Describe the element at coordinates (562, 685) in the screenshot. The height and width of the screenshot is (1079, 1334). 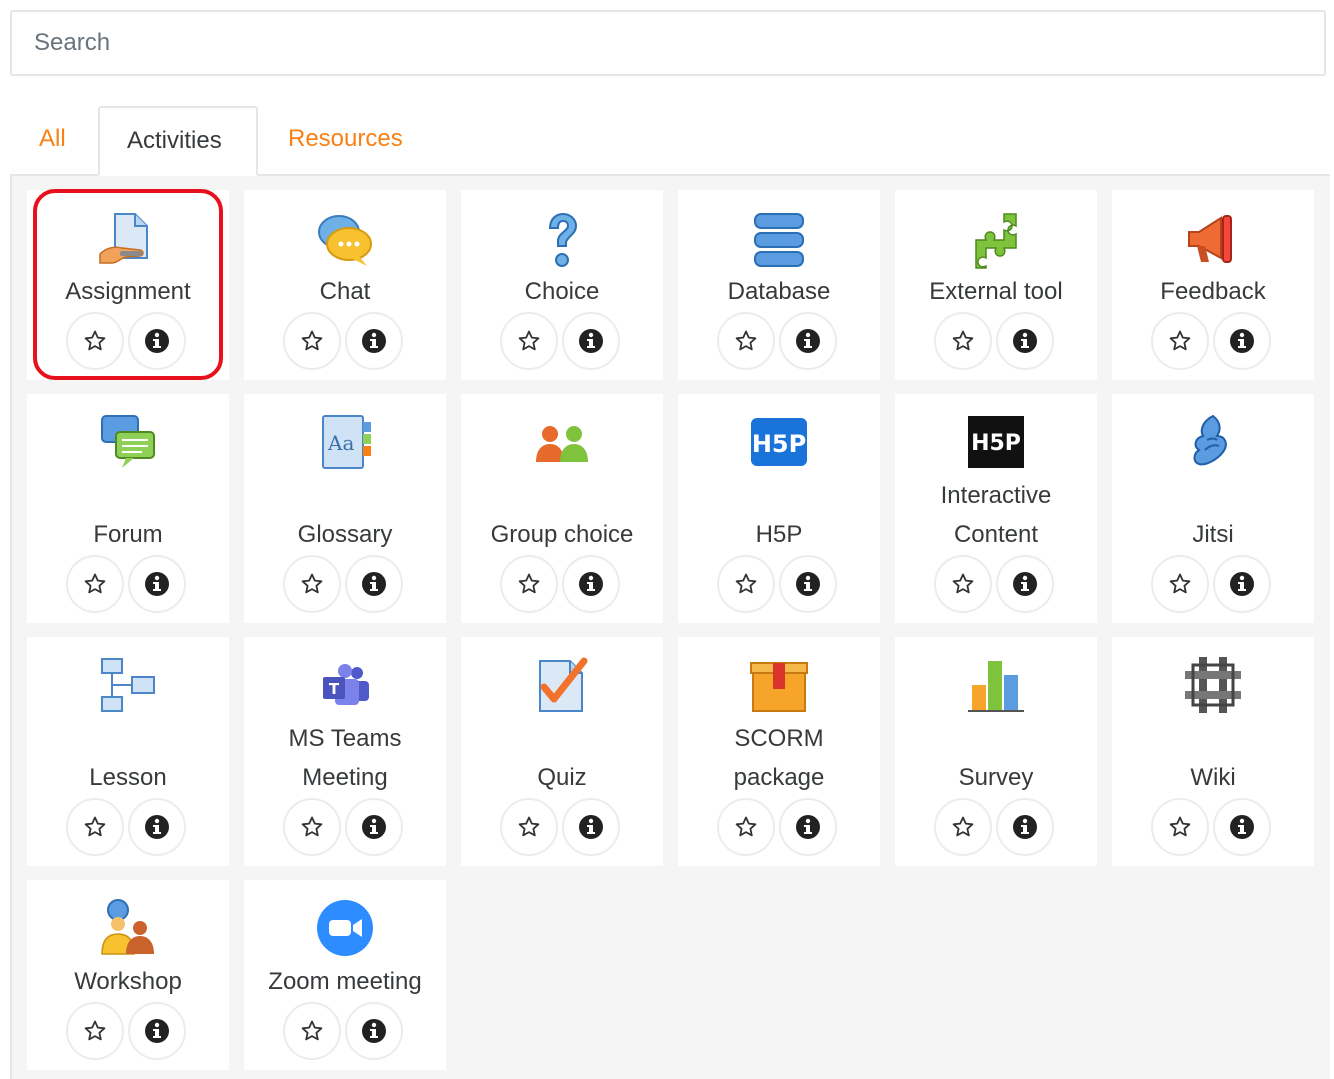
I see `quiz-icon` at that location.